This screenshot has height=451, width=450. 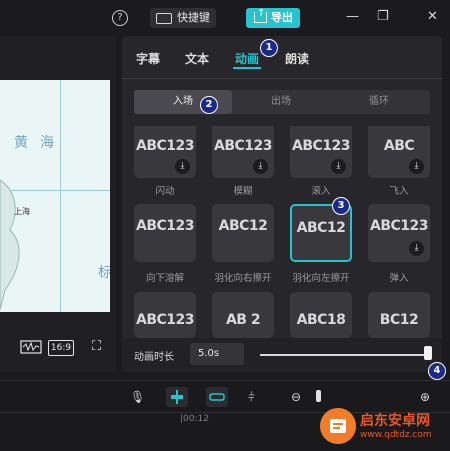 I want to click on animation-preset-1: ABC123 ⤓, so click(x=165, y=152).